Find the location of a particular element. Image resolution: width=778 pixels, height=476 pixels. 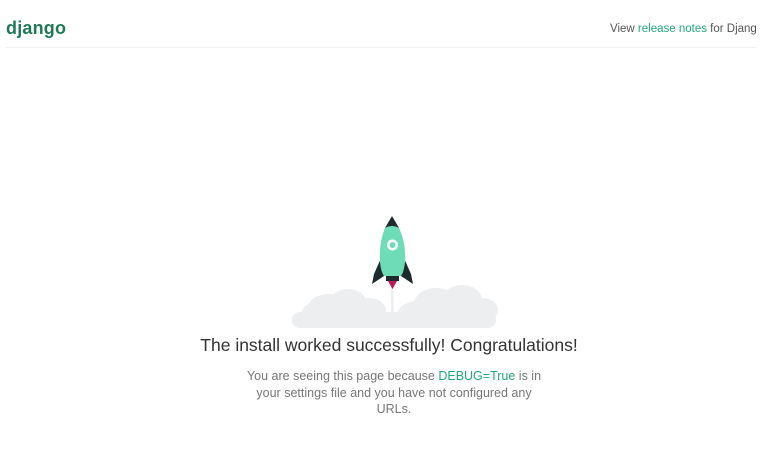

release-notes-link: release notes is located at coordinates (672, 29).